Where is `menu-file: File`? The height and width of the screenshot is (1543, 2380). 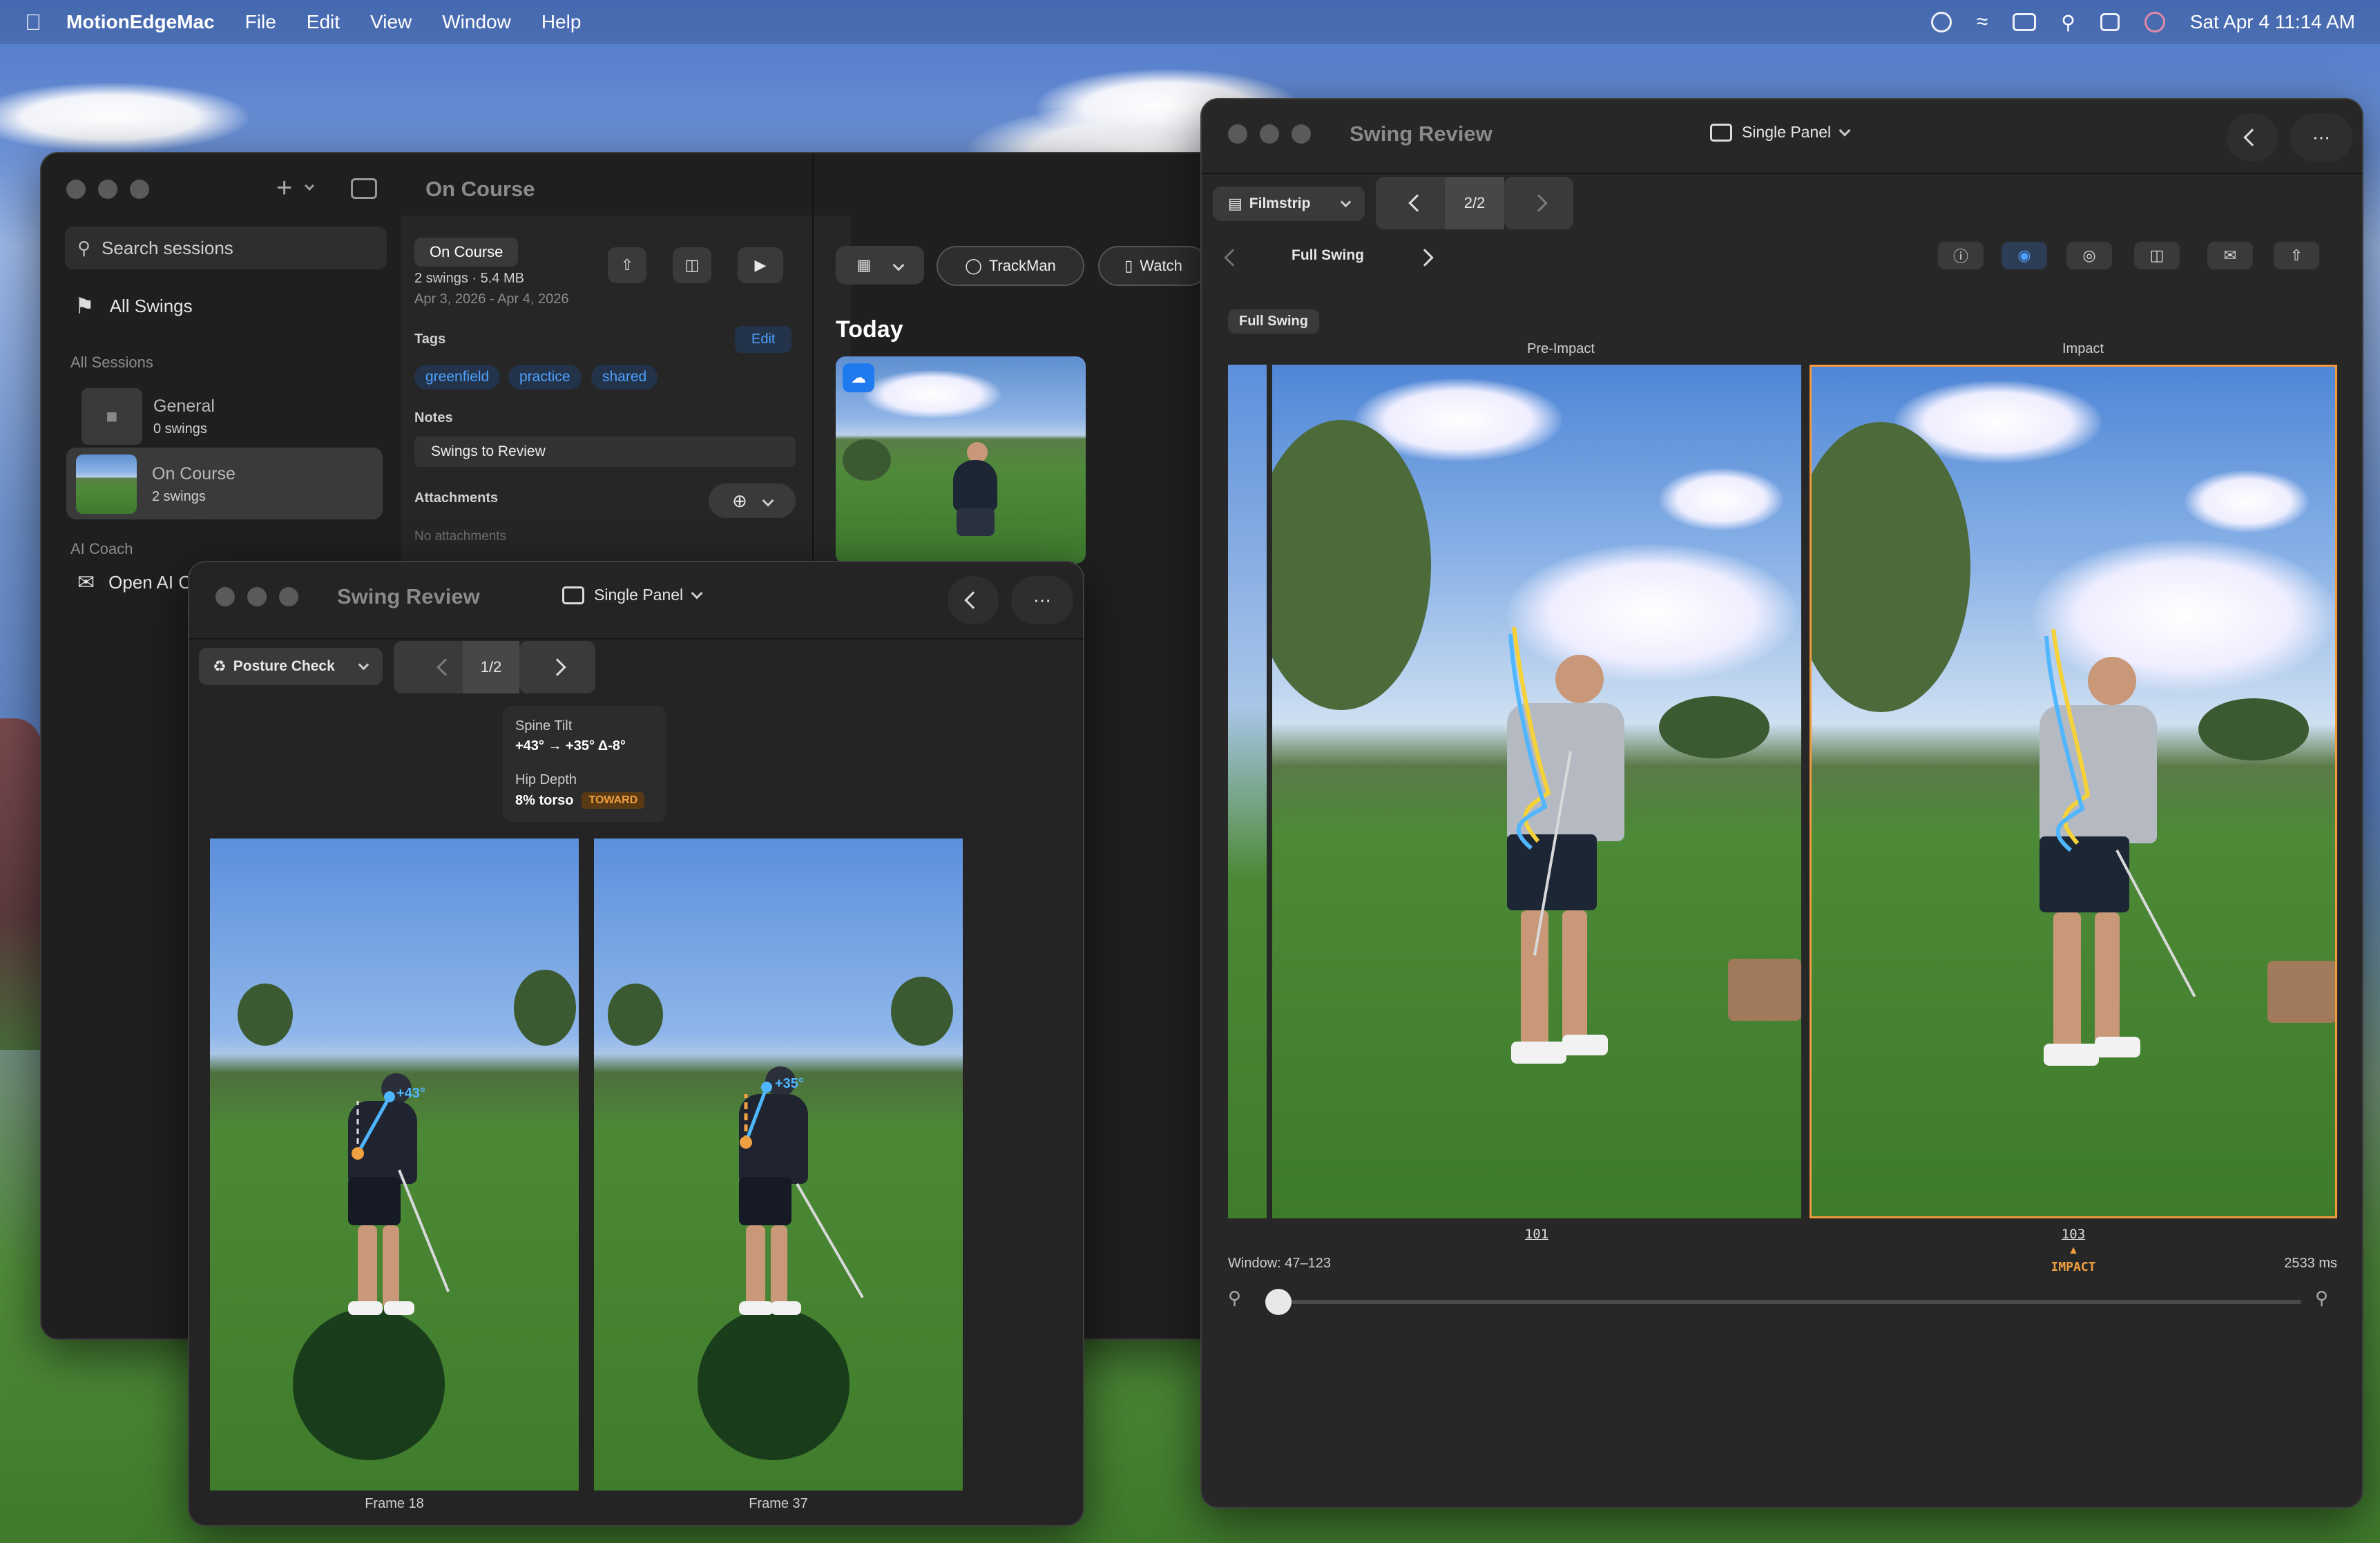 menu-file: File is located at coordinates (260, 22).